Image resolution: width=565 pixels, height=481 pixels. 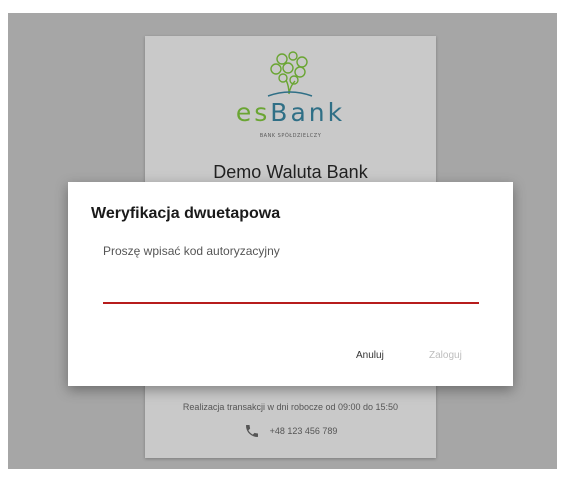 What do you see at coordinates (303, 431) in the screenshot?
I see `phone-number: +48 123 456 789` at bounding box center [303, 431].